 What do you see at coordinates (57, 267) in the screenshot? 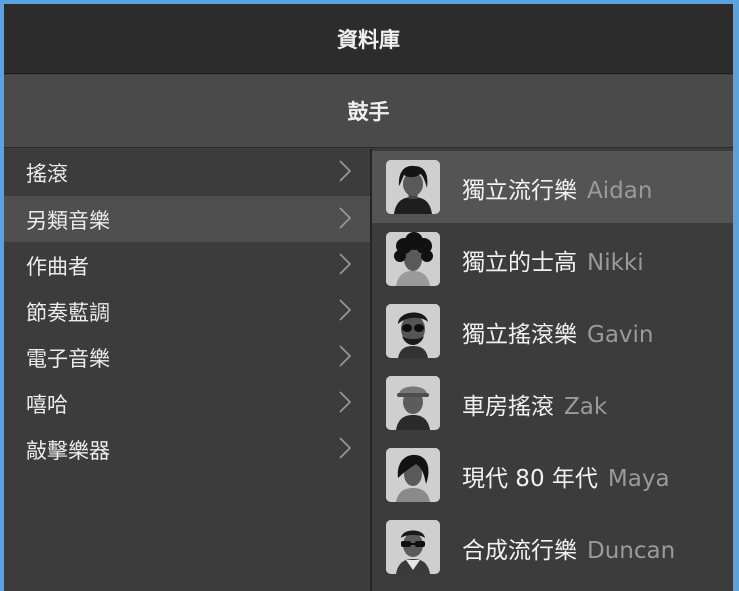
I see `category-label: 作曲者` at bounding box center [57, 267].